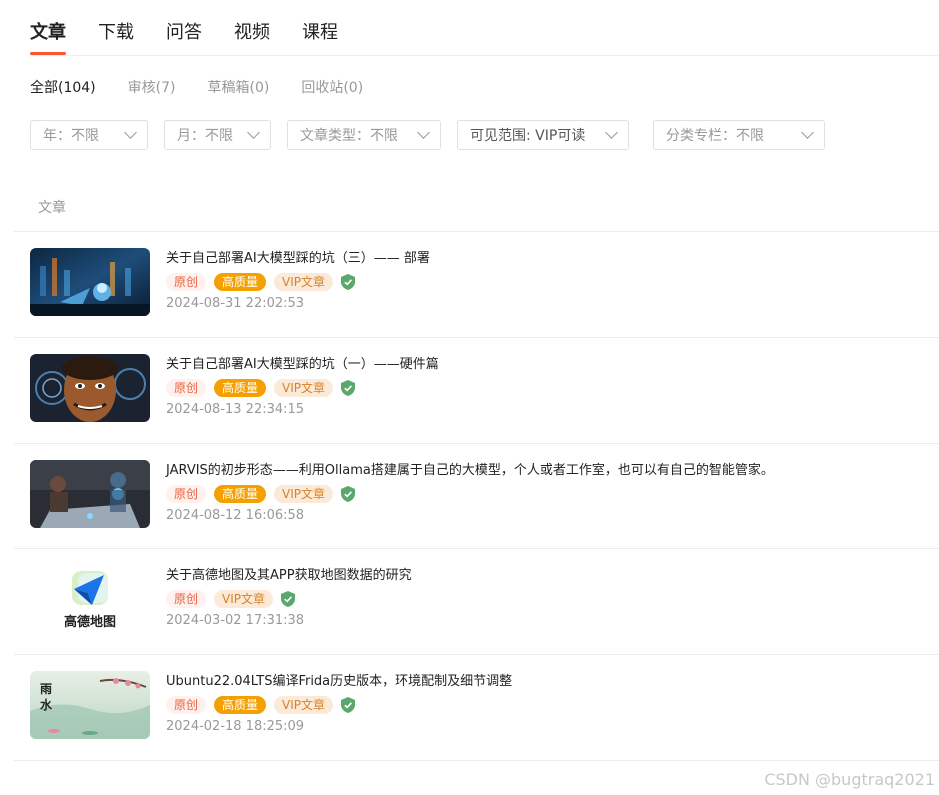  Describe the element at coordinates (116, 36) in the screenshot. I see `tab-downloads: 下载` at that location.